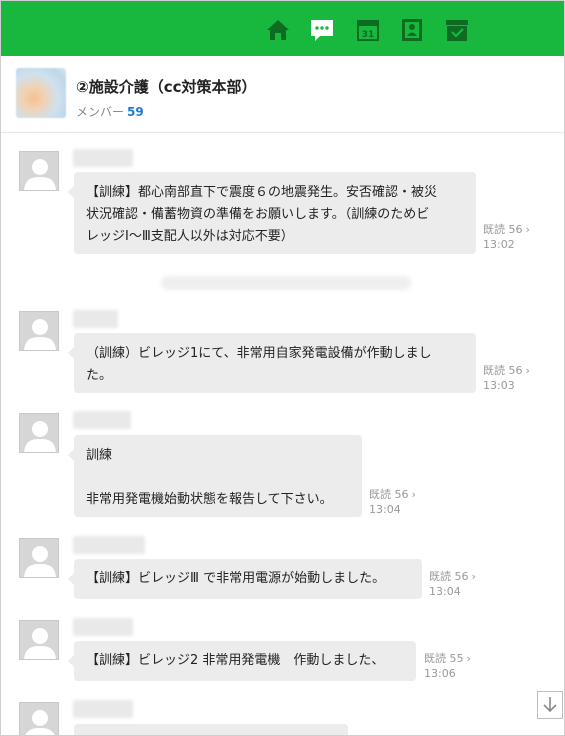  I want to click on message-line: た。, so click(99, 375).